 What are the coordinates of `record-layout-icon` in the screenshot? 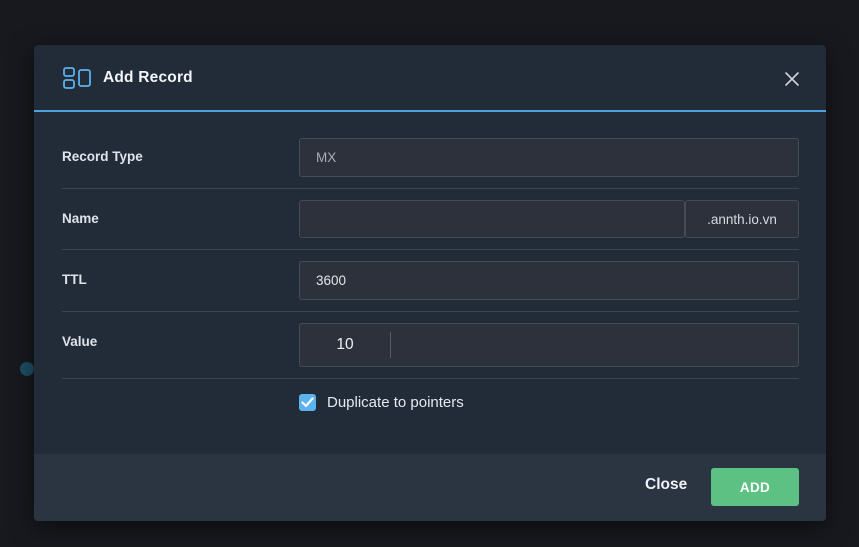 It's located at (77, 77).